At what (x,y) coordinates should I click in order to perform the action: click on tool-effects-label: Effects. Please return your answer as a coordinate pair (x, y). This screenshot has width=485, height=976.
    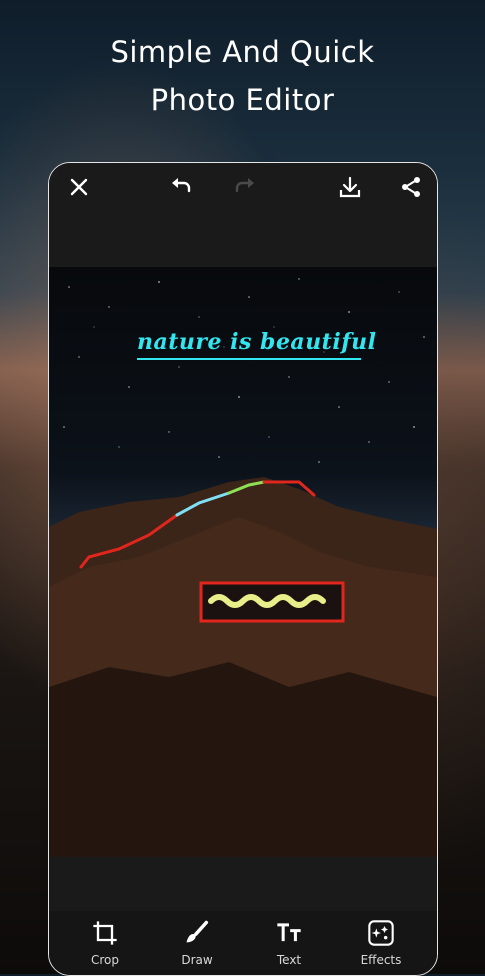
    Looking at the image, I should click on (381, 960).